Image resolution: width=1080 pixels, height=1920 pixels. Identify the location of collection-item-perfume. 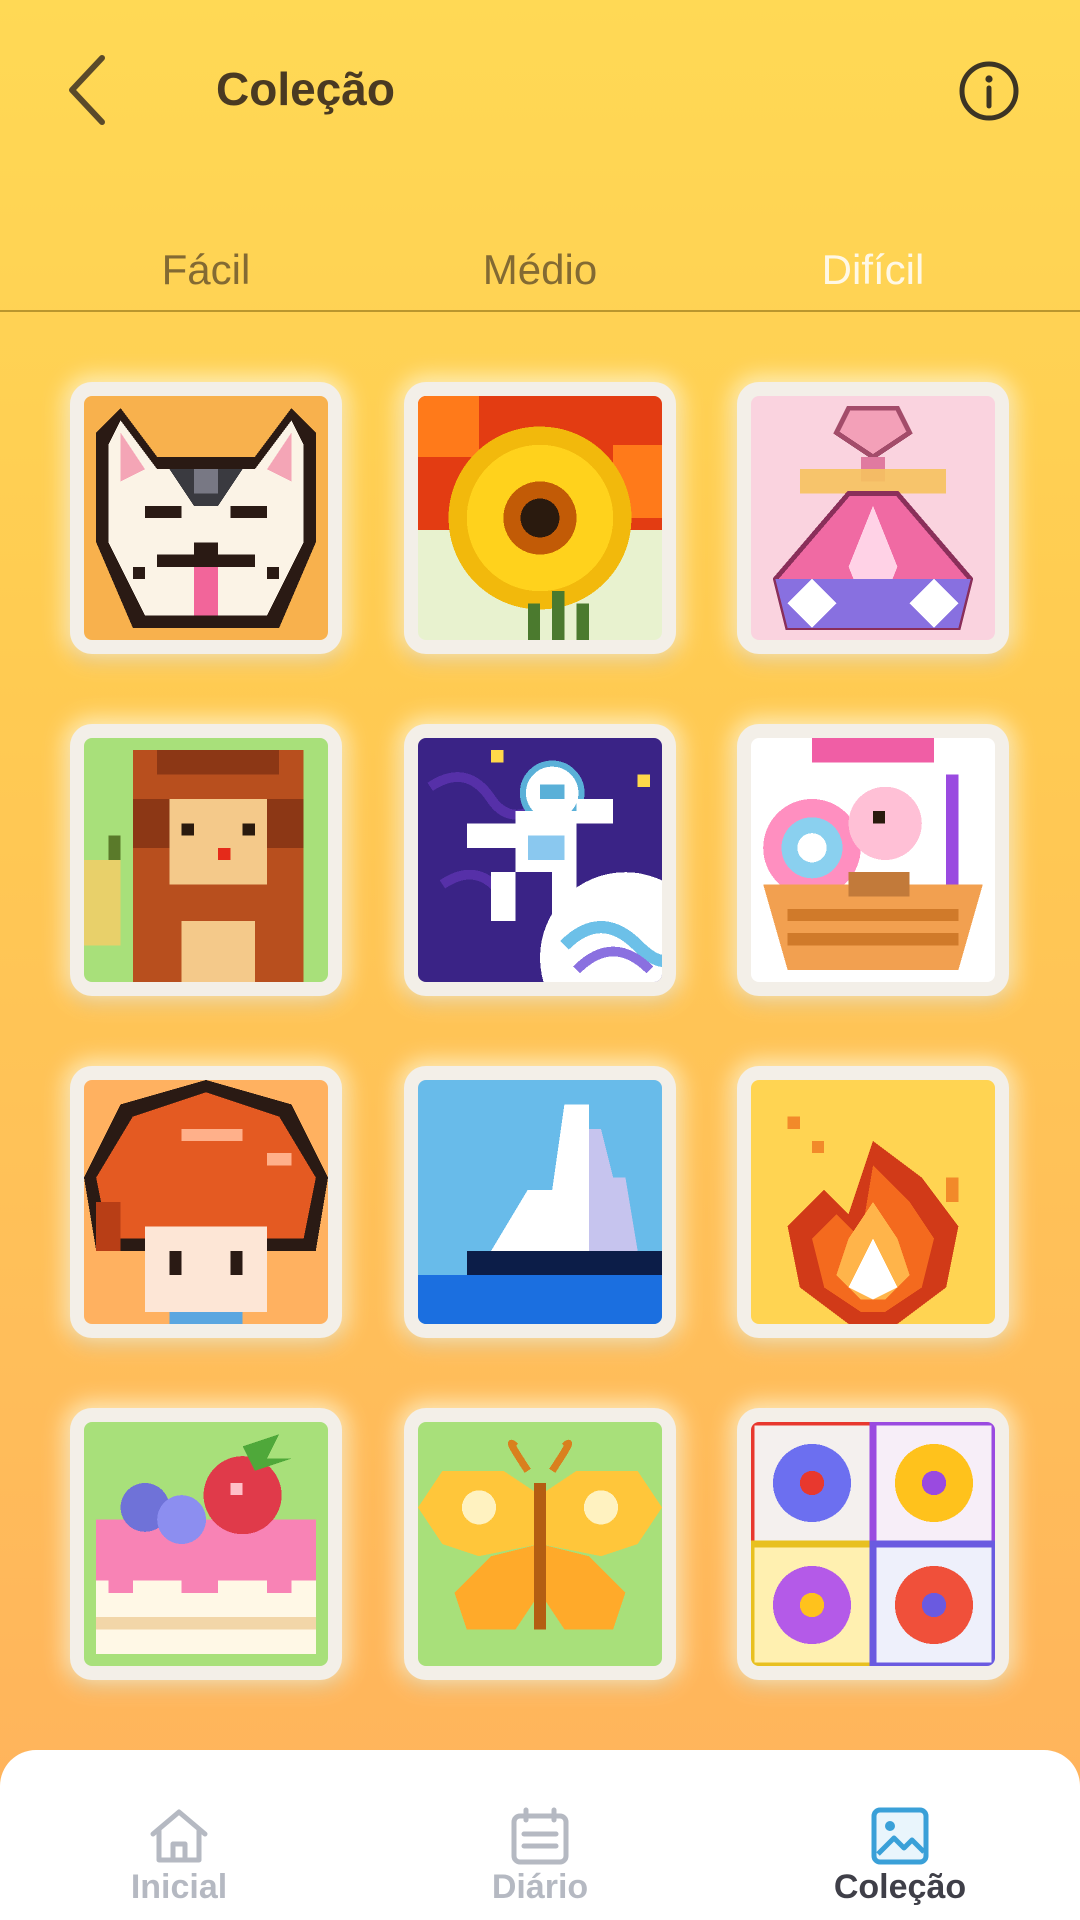
(873, 518).